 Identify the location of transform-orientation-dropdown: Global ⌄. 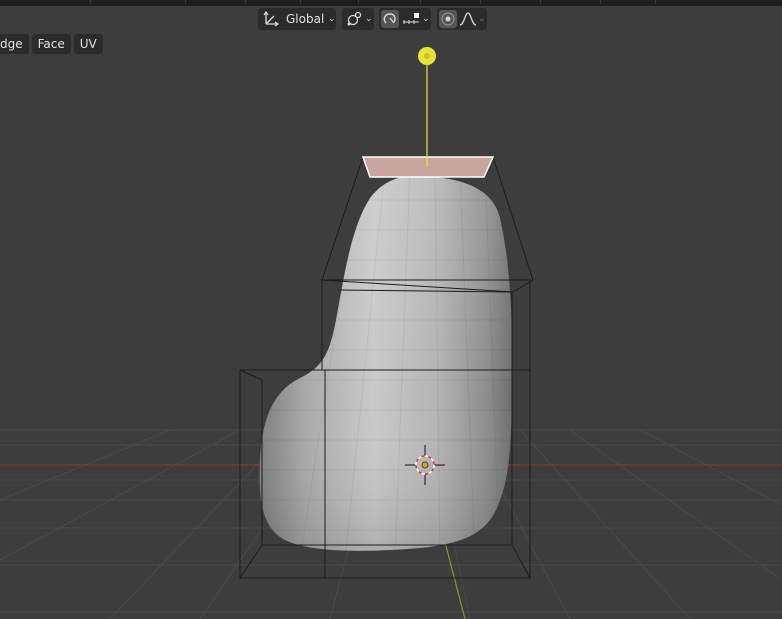
(297, 19).